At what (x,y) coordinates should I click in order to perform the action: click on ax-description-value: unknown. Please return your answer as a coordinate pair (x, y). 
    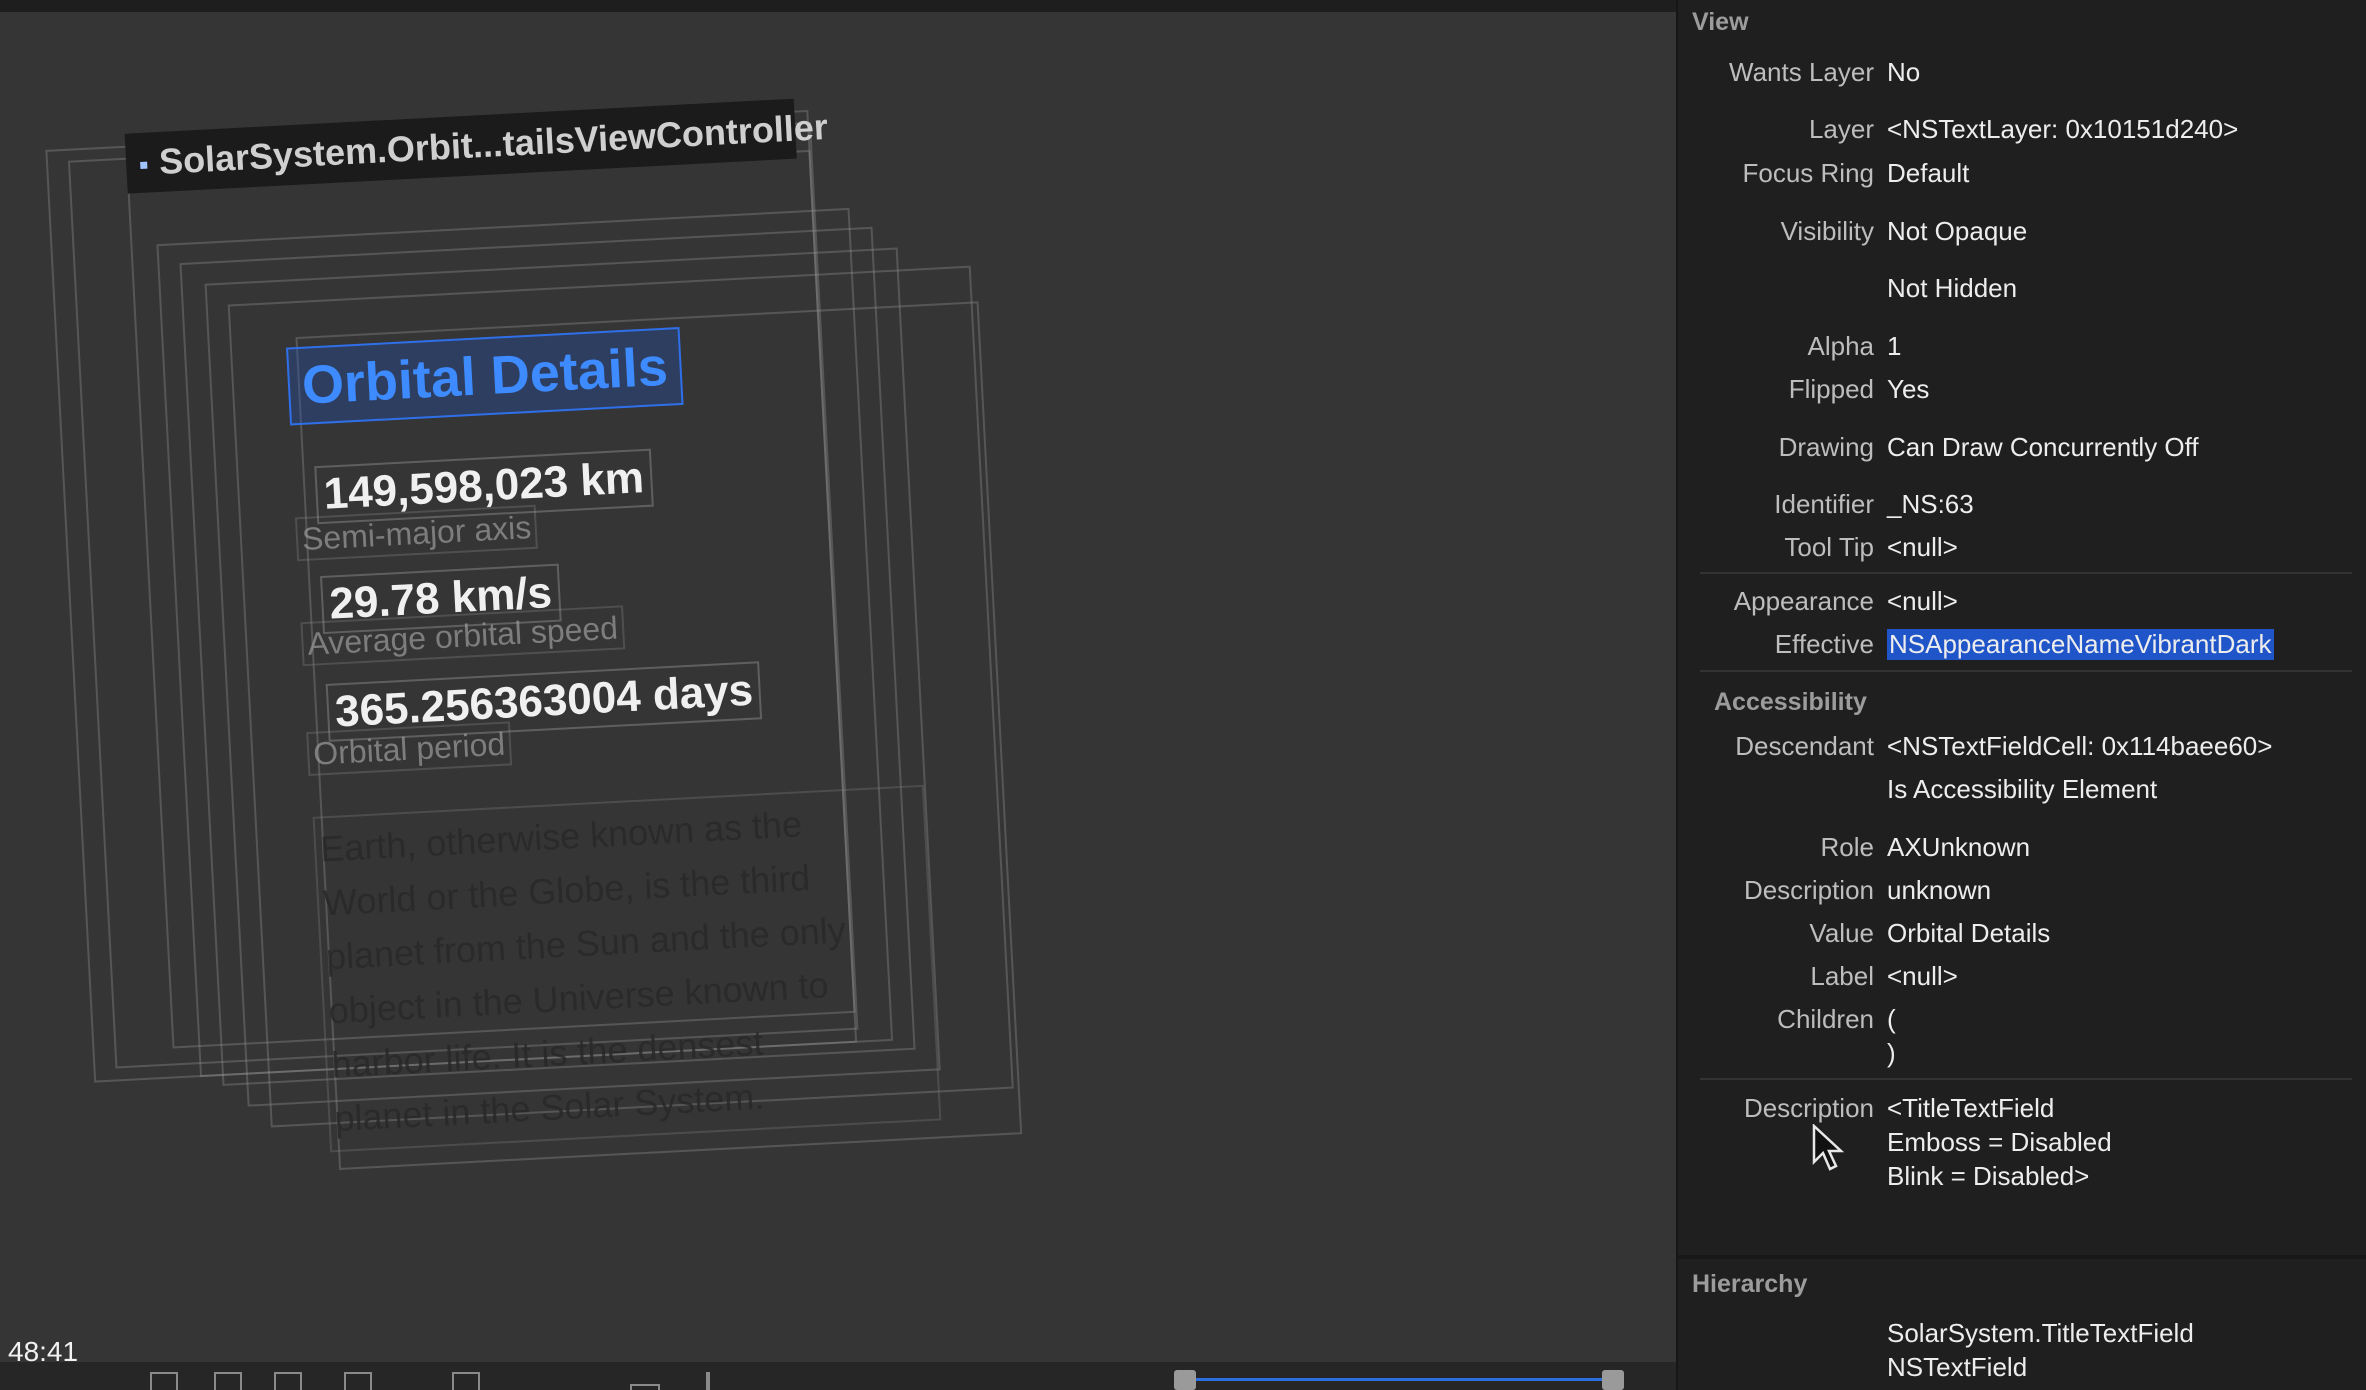
    Looking at the image, I should click on (1939, 890).